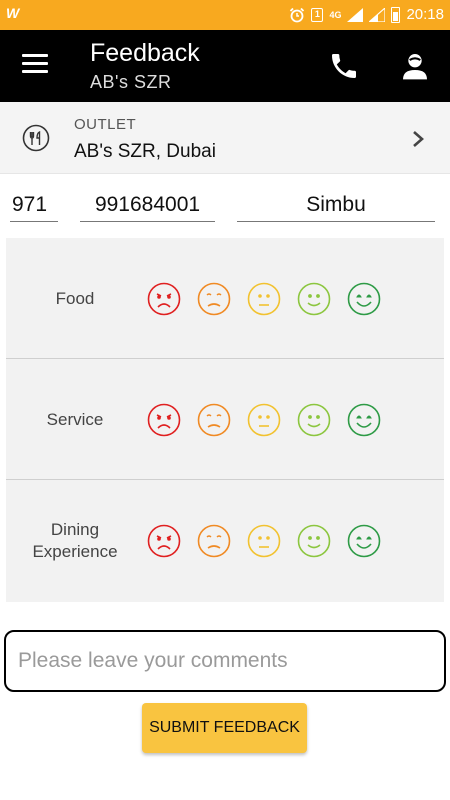 Image resolution: width=450 pixels, height=800 pixels. I want to click on page-subtitle: AB's SZR, so click(131, 82).